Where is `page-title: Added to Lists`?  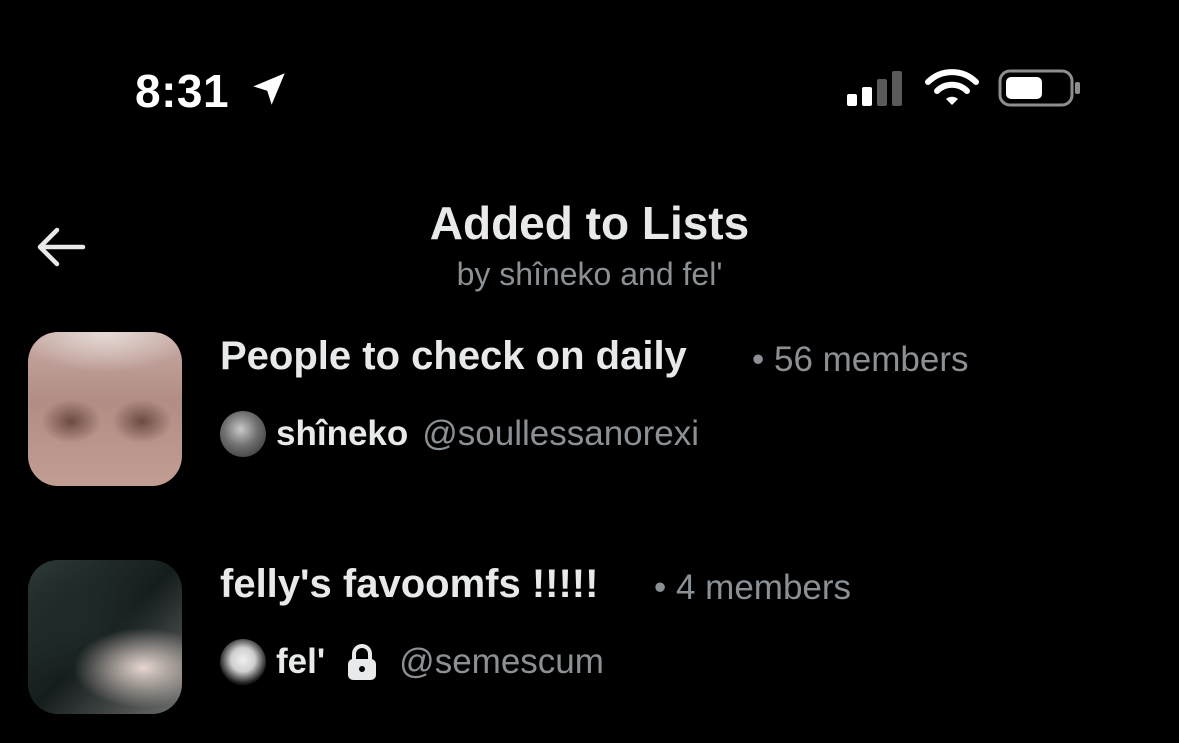
page-title: Added to Lists is located at coordinates (589, 223).